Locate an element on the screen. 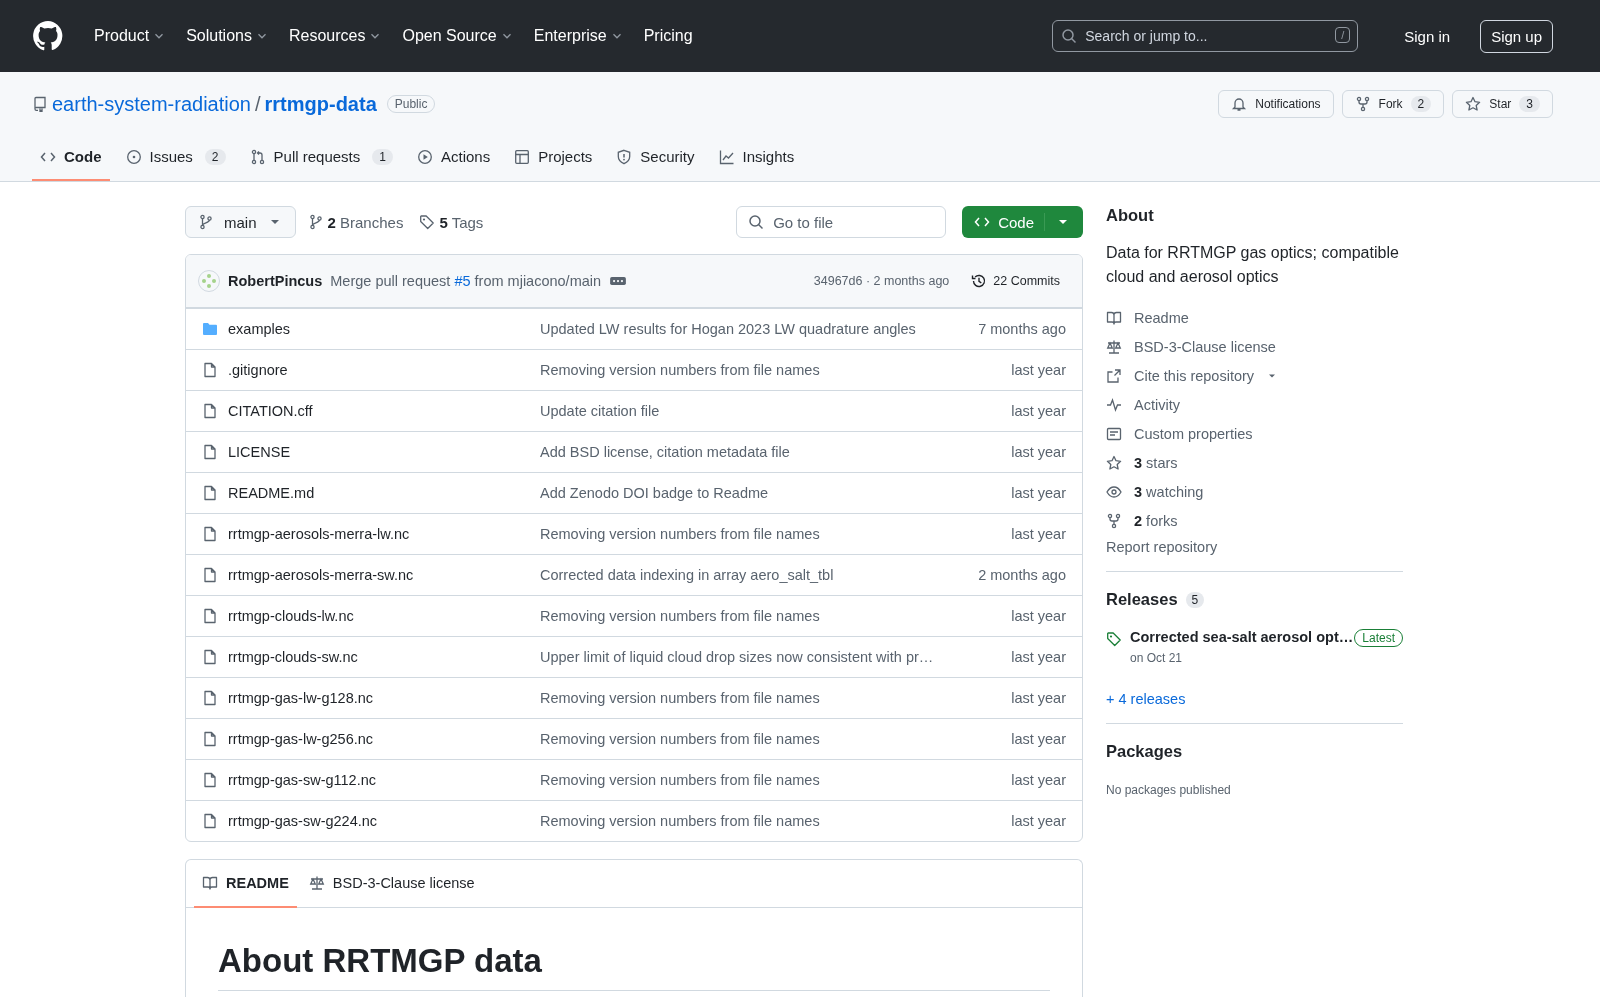 This screenshot has height=1000, width=1600. fork-button: Fork 2 is located at coordinates (1393, 104).